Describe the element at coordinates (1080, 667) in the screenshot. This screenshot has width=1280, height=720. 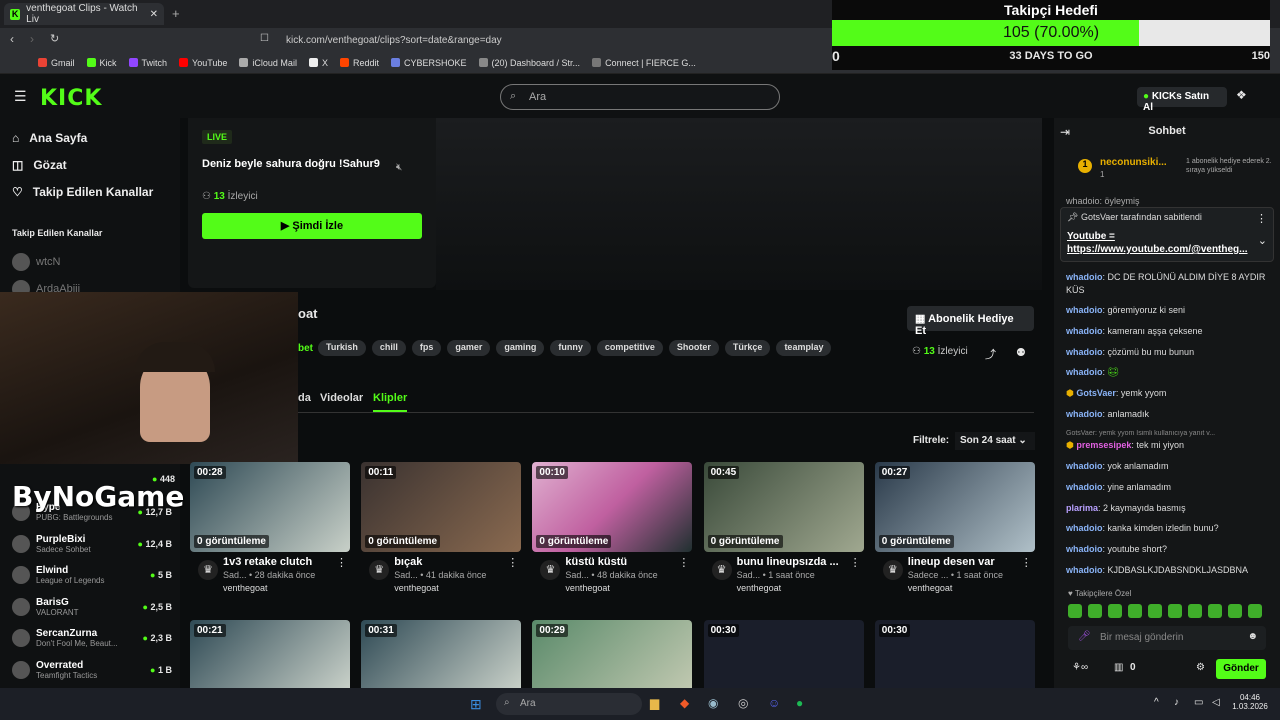
I see `points-icon: ⚘∞` at that location.